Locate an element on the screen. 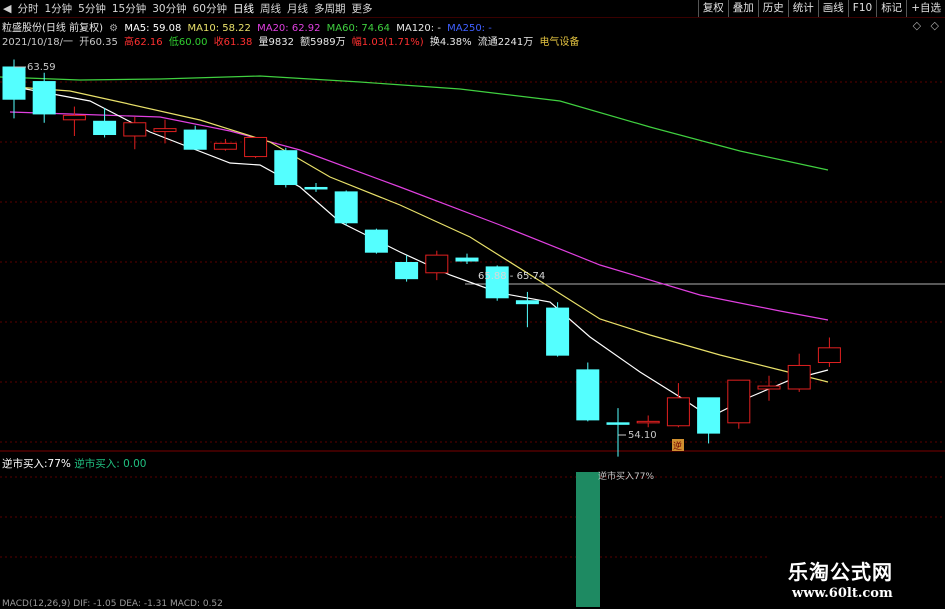  low-price-label: 54.10 is located at coordinates (642, 435).